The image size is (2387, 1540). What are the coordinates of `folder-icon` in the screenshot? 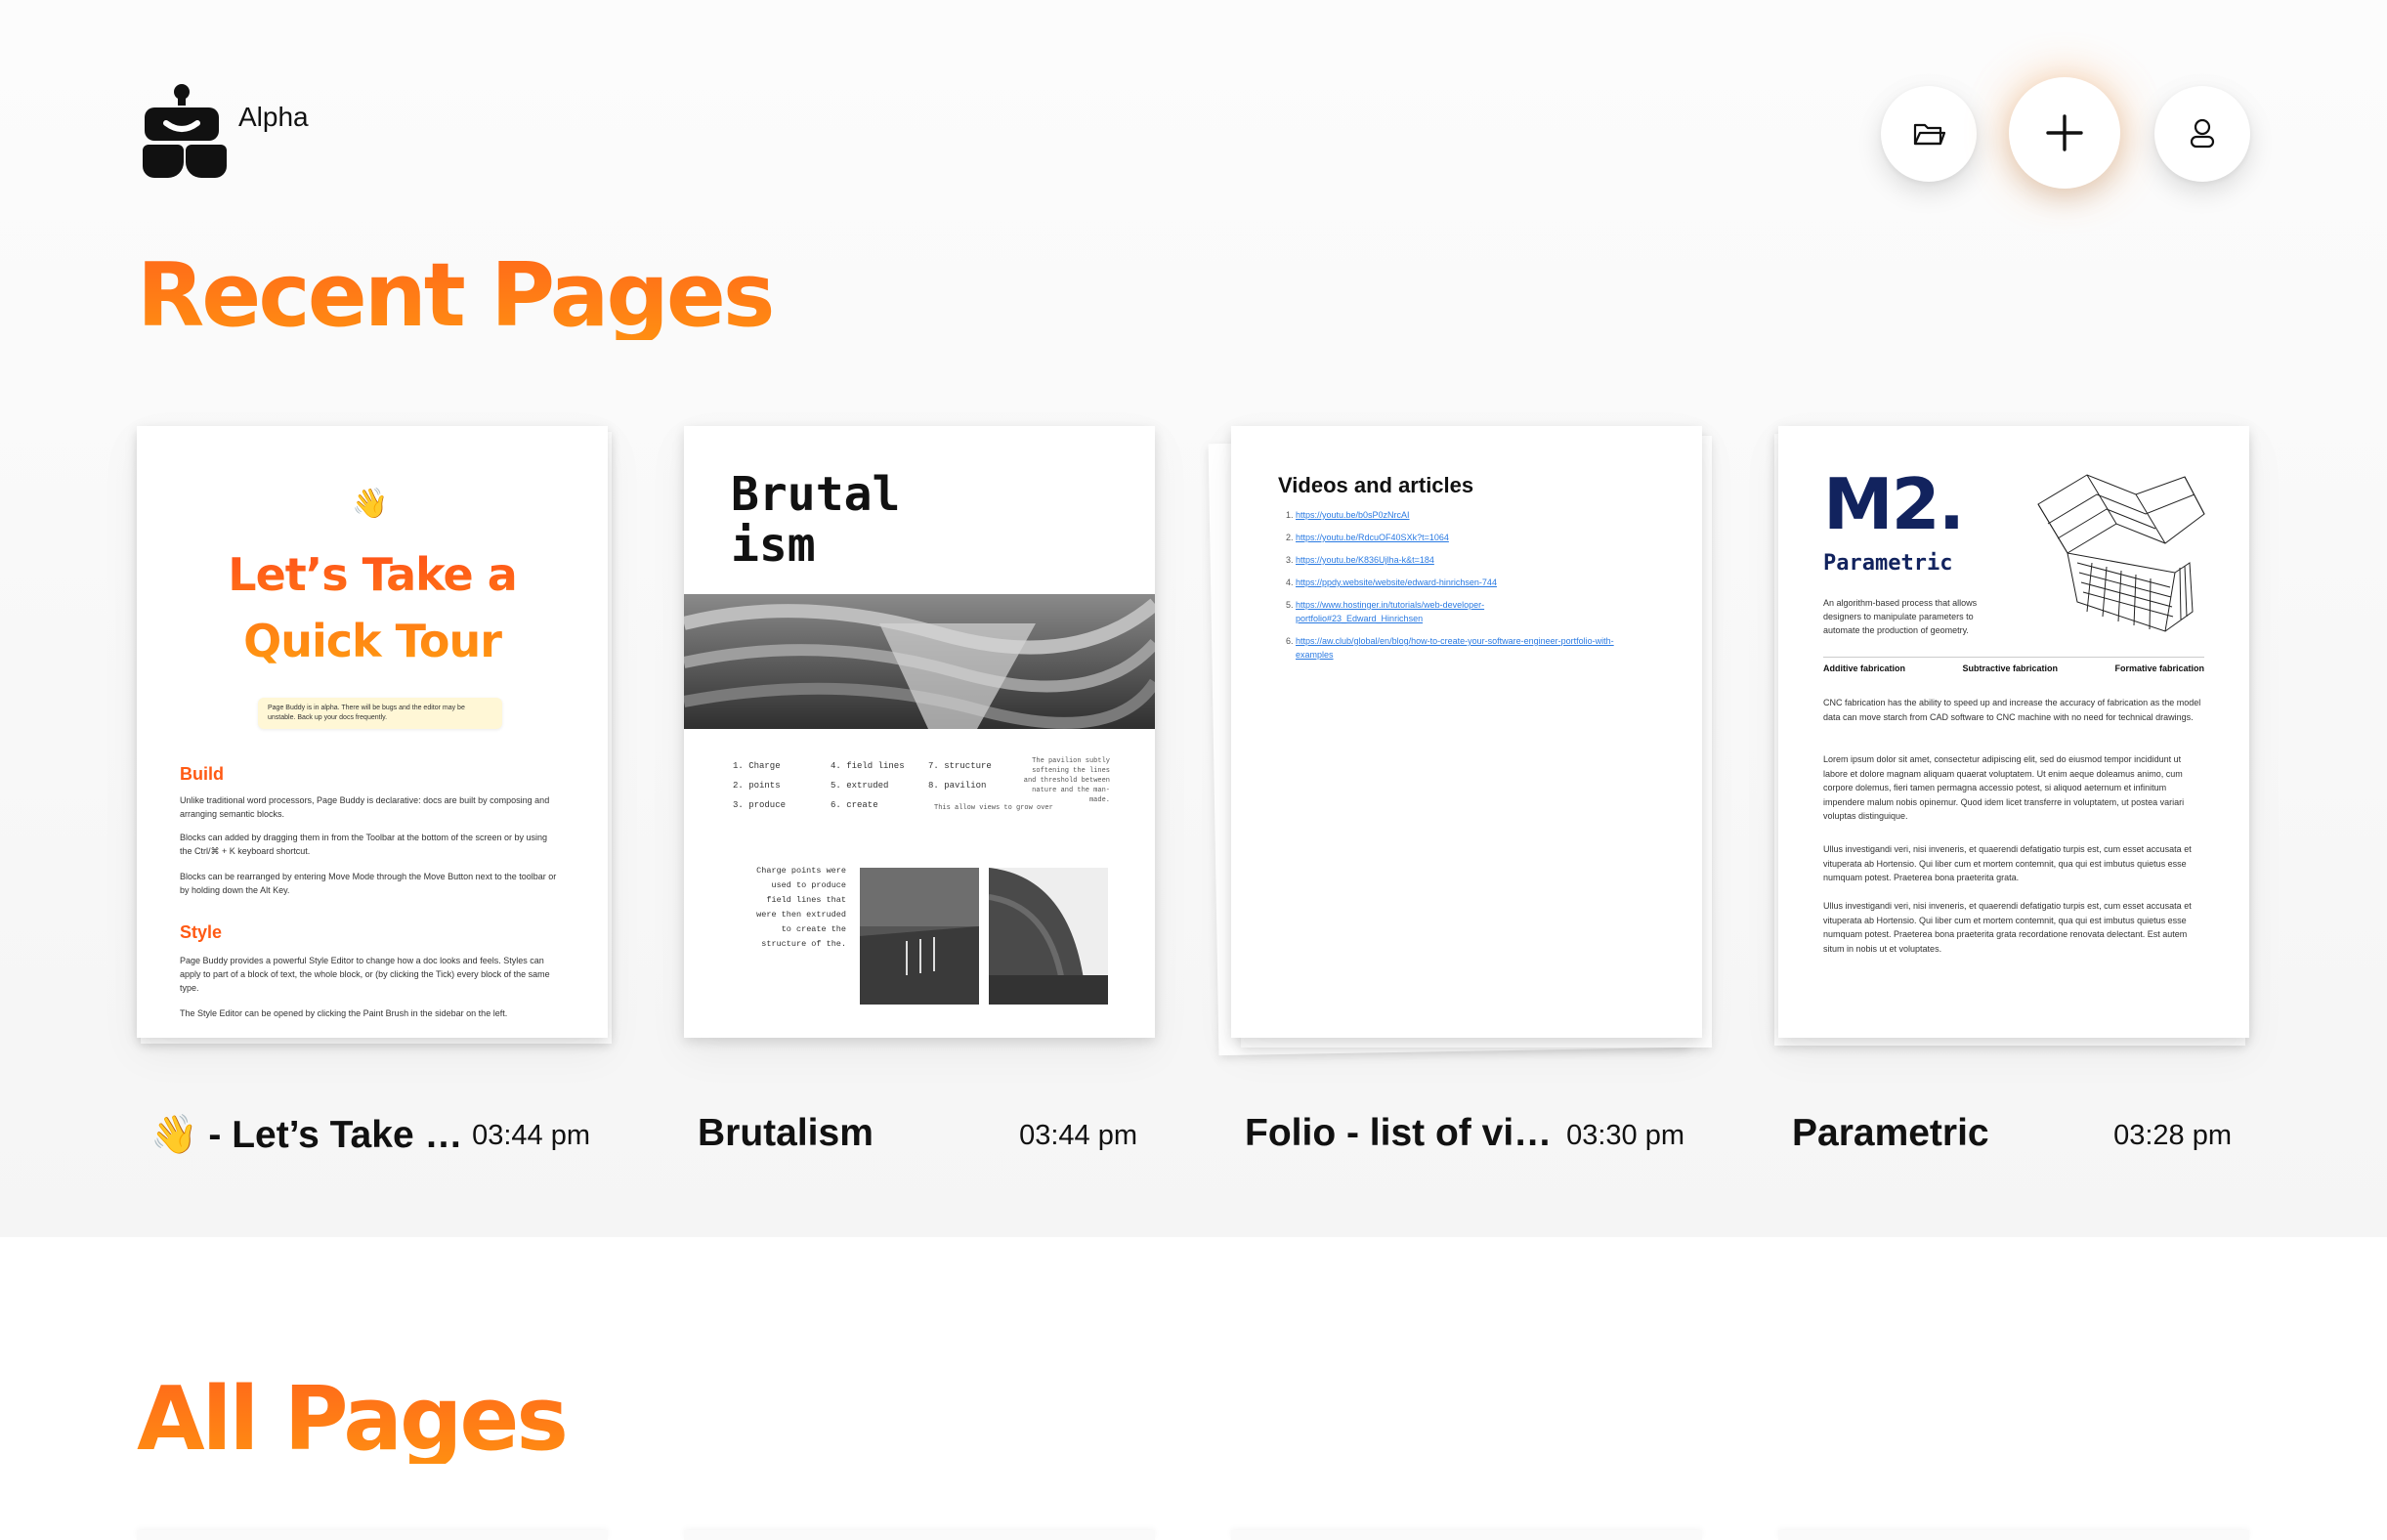 It's located at (1929, 134).